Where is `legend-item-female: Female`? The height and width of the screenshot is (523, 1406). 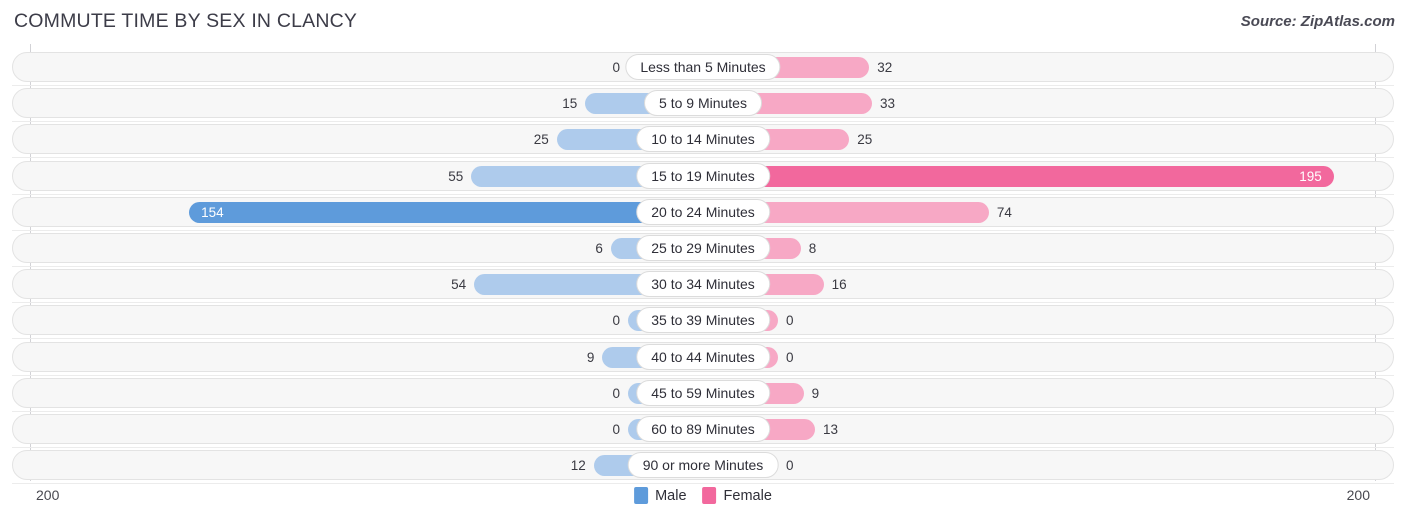 legend-item-female: Female is located at coordinates (737, 495).